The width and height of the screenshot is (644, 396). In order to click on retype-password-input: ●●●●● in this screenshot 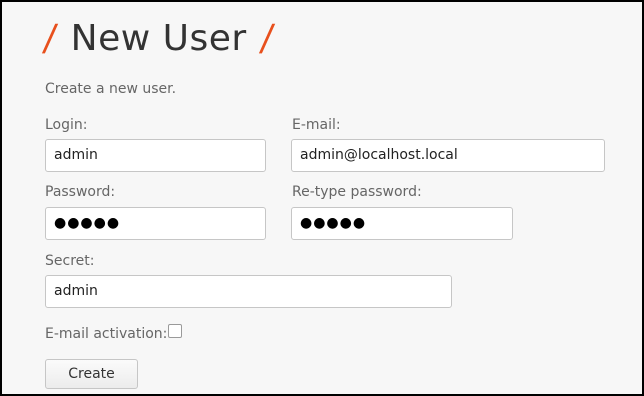, I will do `click(402, 223)`.